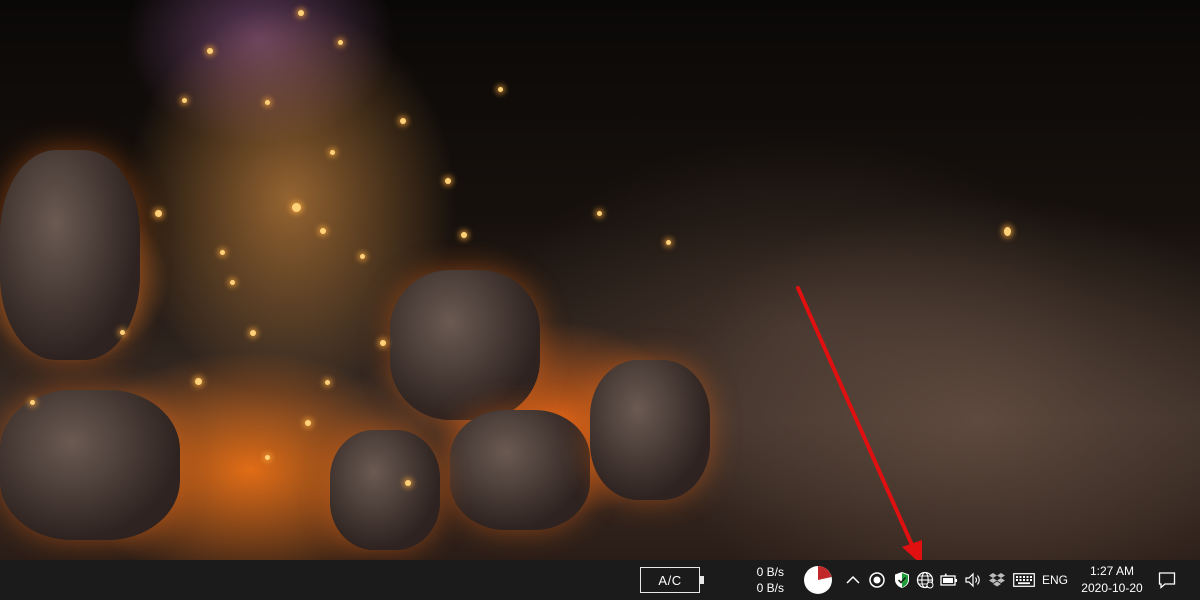  What do you see at coordinates (1112, 580) in the screenshot?
I see `system-clock: 1:27 AM 2020-10-20` at bounding box center [1112, 580].